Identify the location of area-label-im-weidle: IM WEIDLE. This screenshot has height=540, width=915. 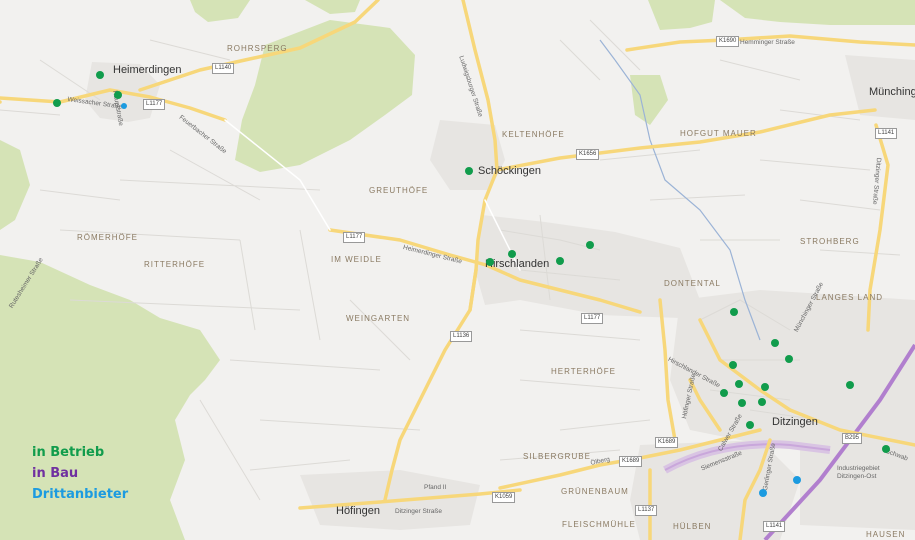
(356, 259).